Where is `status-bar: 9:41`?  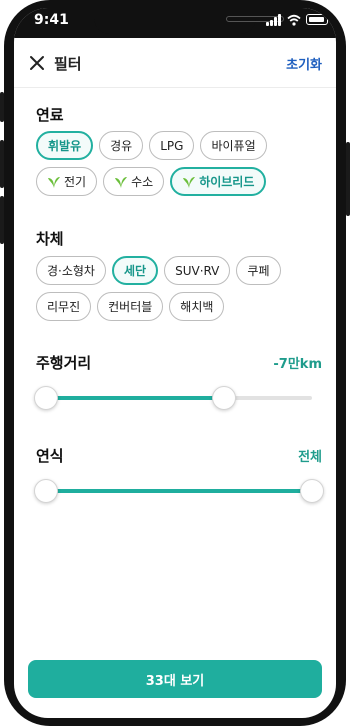 status-bar: 9:41 is located at coordinates (175, 23).